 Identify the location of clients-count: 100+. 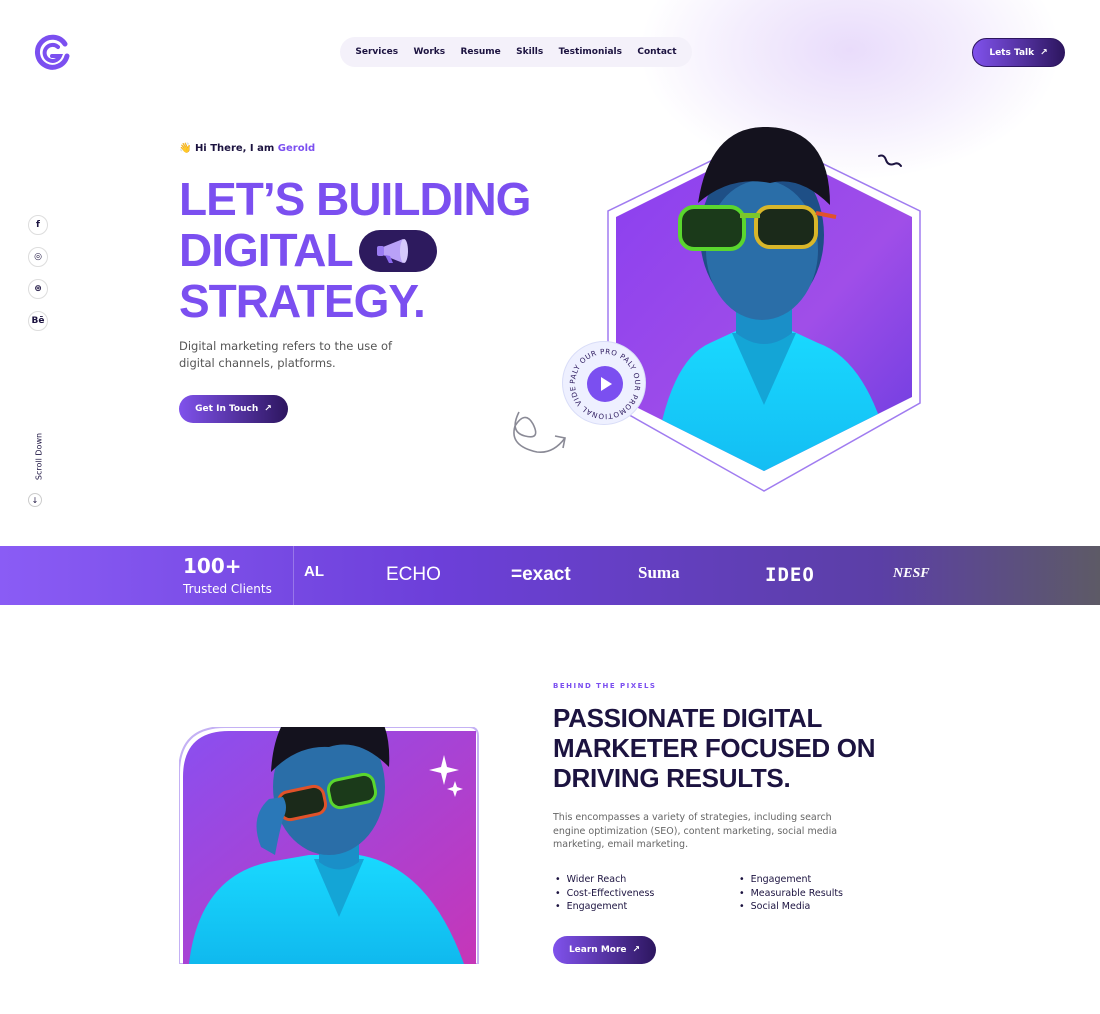
(212, 566).